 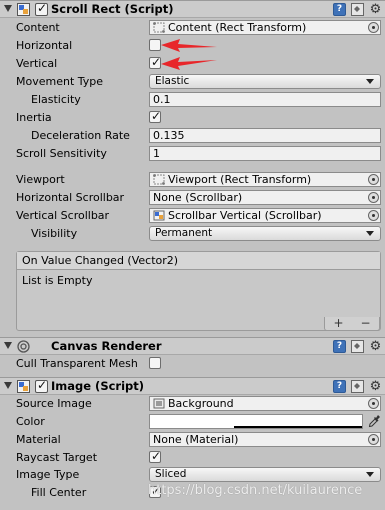 What do you see at coordinates (338, 323) in the screenshot?
I see `add-listener-button: +` at bounding box center [338, 323].